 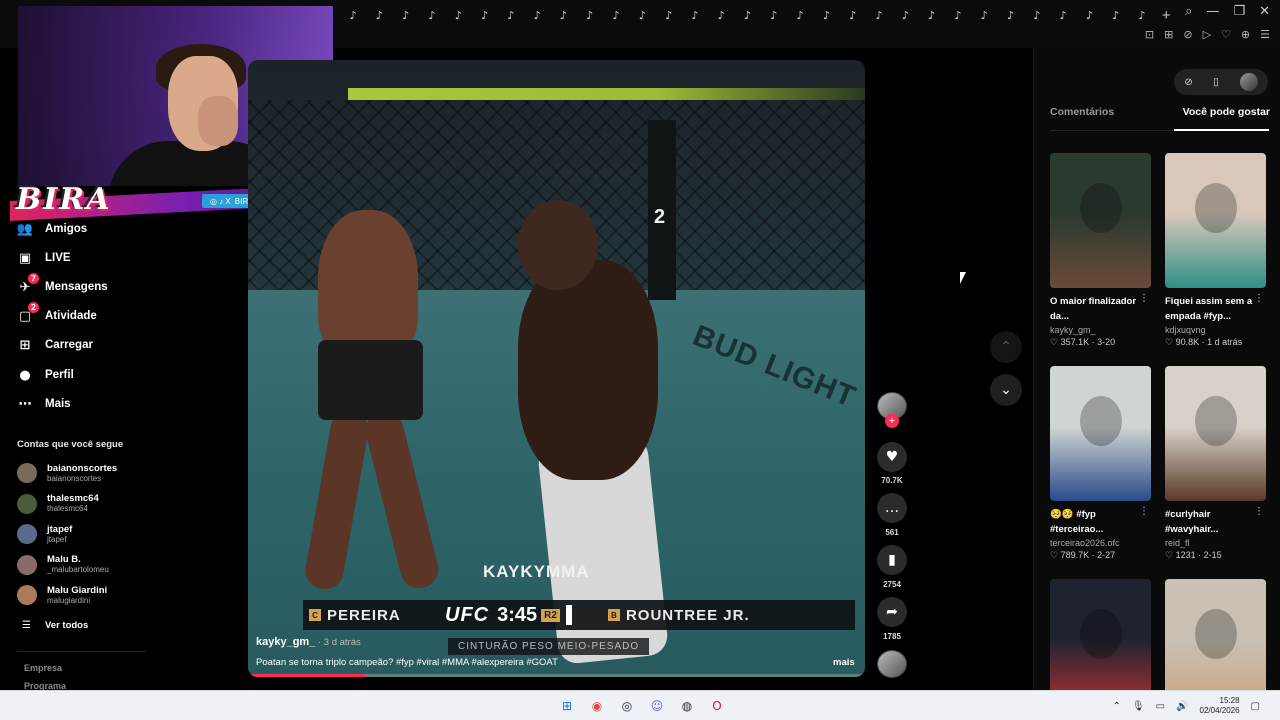 I want to click on video-progress, so click(x=556, y=675).